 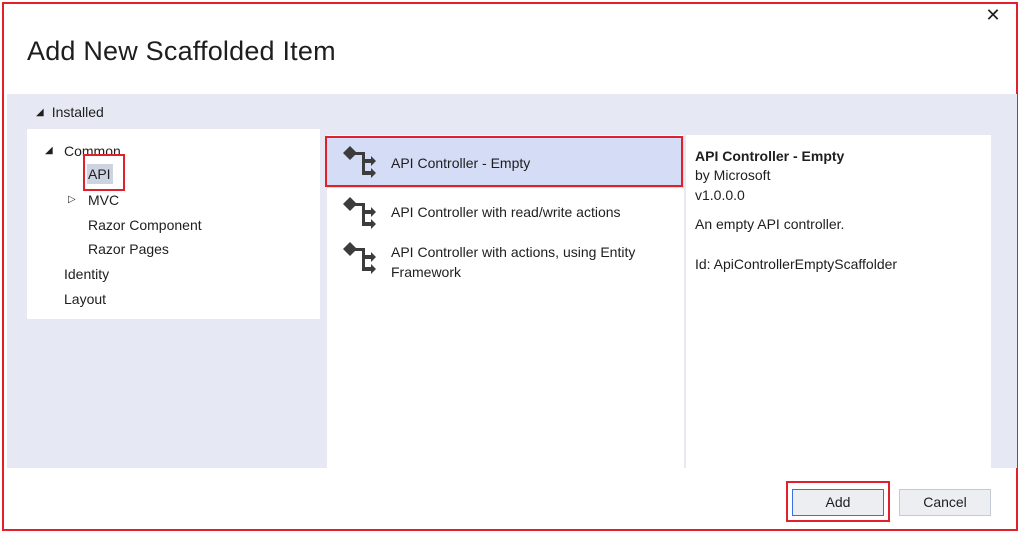 What do you see at coordinates (993, 15) in the screenshot?
I see `close-icon: ✕` at bounding box center [993, 15].